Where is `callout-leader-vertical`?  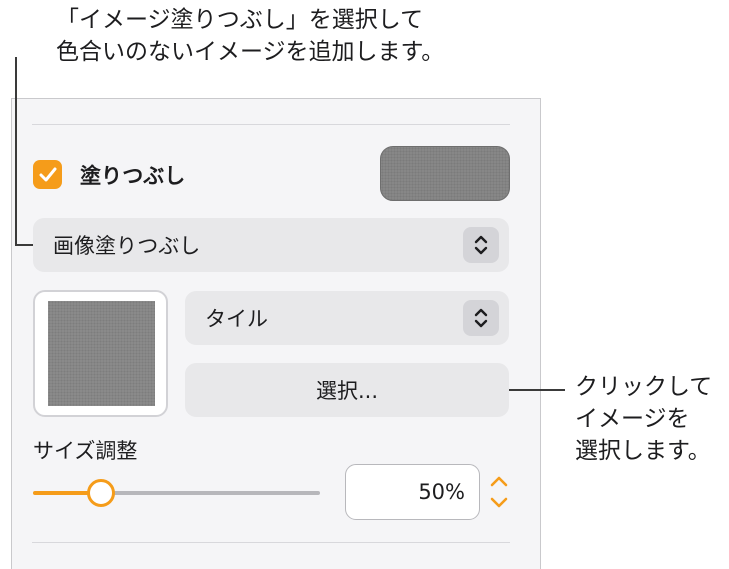
callout-leader-vertical is located at coordinates (16, 151).